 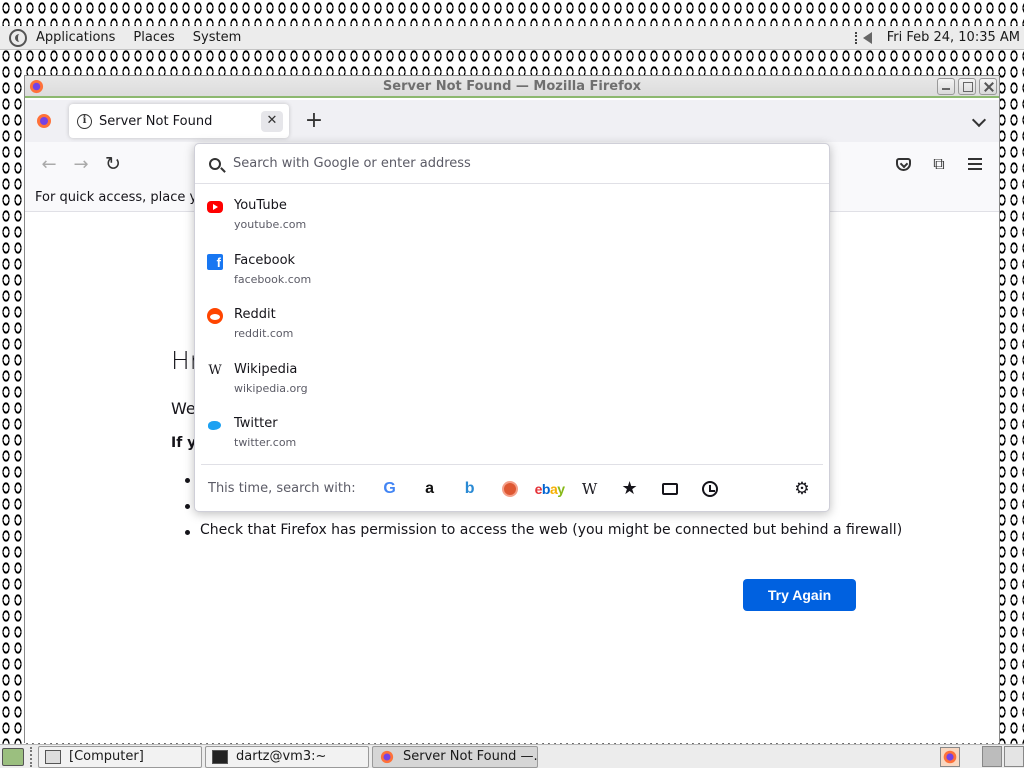 I want to click on terminal-icon, so click(x=220, y=756).